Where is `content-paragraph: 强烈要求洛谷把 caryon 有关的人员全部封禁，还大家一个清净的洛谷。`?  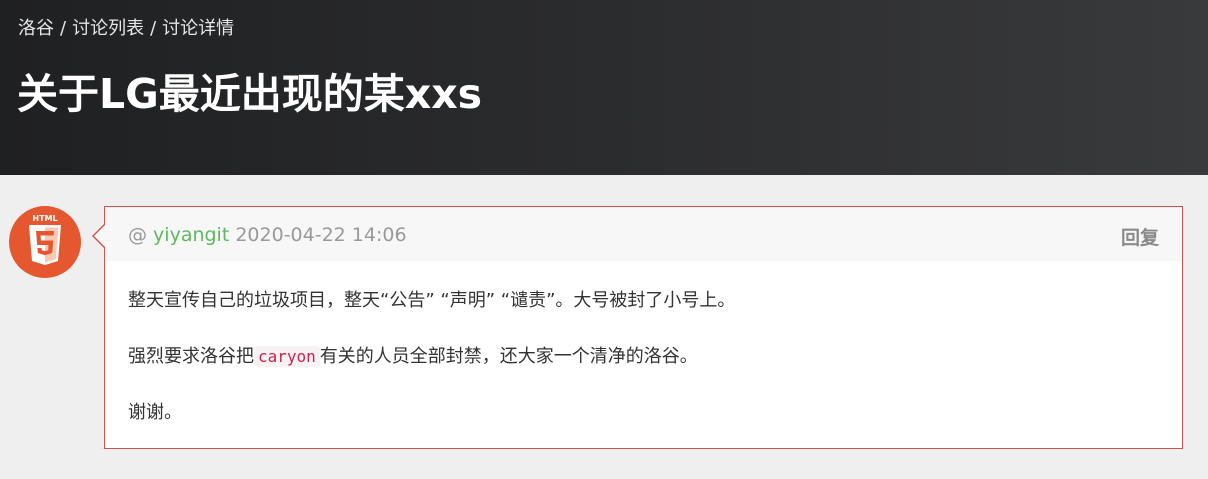
content-paragraph: 强烈要求洛谷把 caryon 有关的人员全部封禁，还大家一个清净的洛谷。 is located at coordinates (645, 357).